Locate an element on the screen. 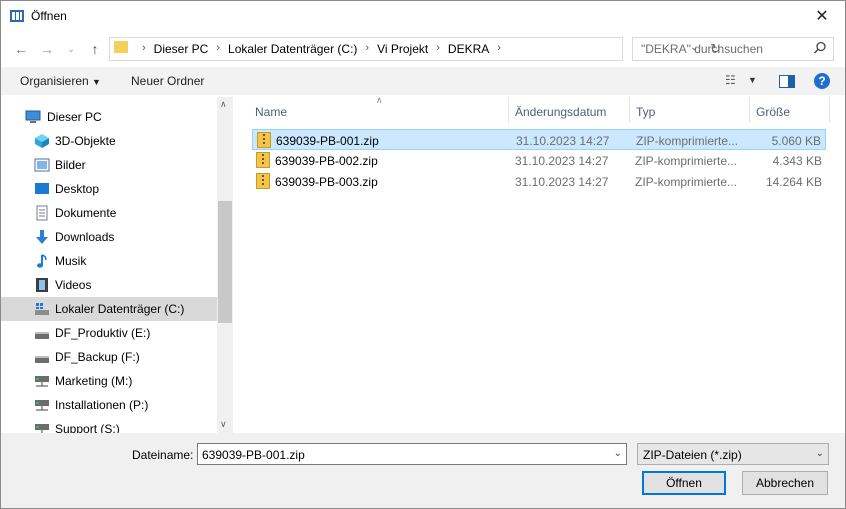 This screenshot has height=509, width=846. sidebar-item-3d-objekte: 3D-Objekte is located at coordinates (109, 141).